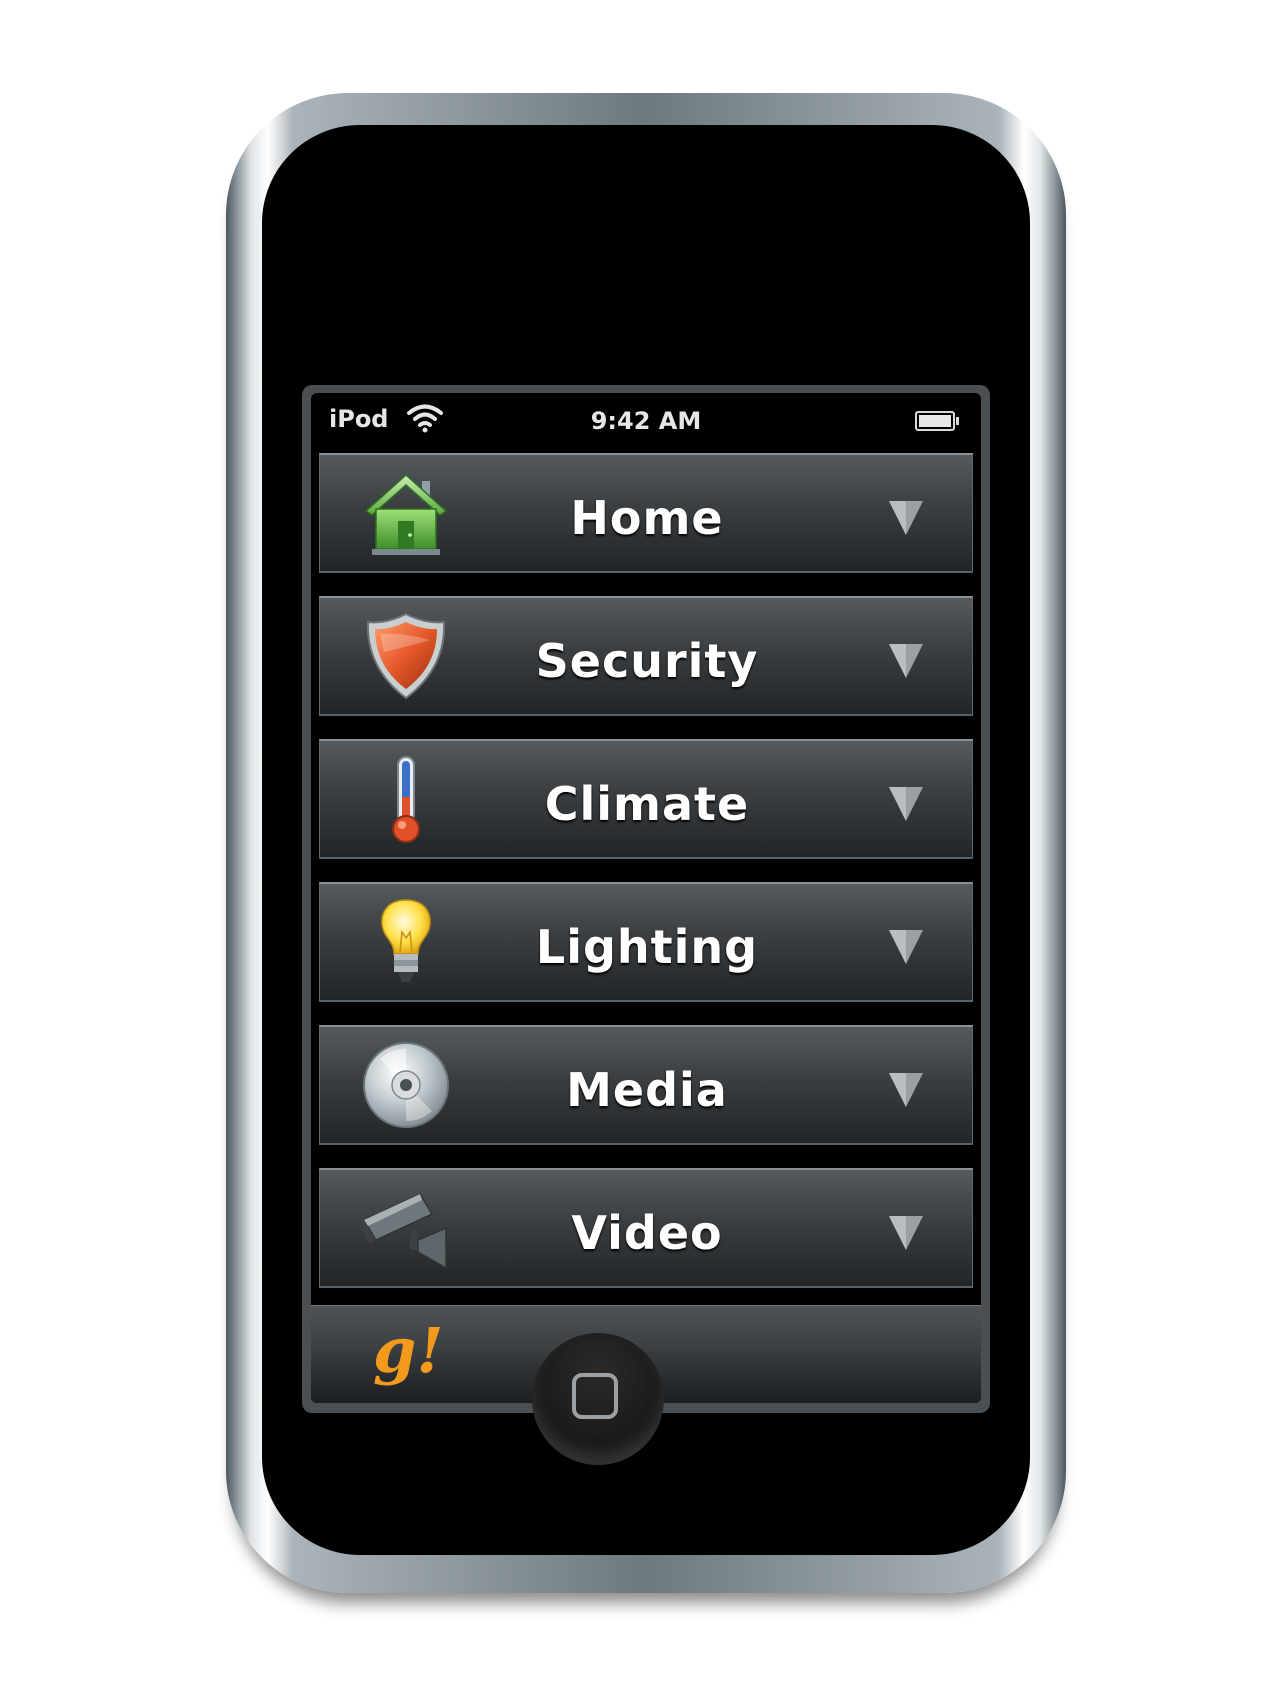  I want to click on menu-item-security: Security, so click(646, 656).